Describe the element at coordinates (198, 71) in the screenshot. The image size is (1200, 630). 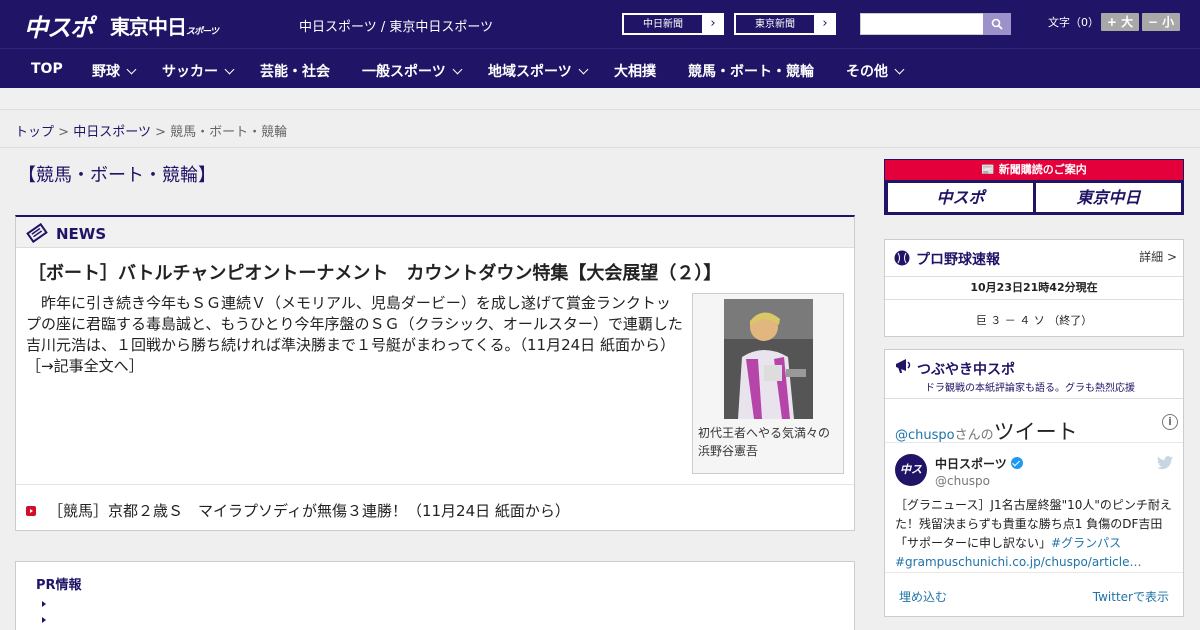
I see `nav-item-soccer: サッカー` at that location.